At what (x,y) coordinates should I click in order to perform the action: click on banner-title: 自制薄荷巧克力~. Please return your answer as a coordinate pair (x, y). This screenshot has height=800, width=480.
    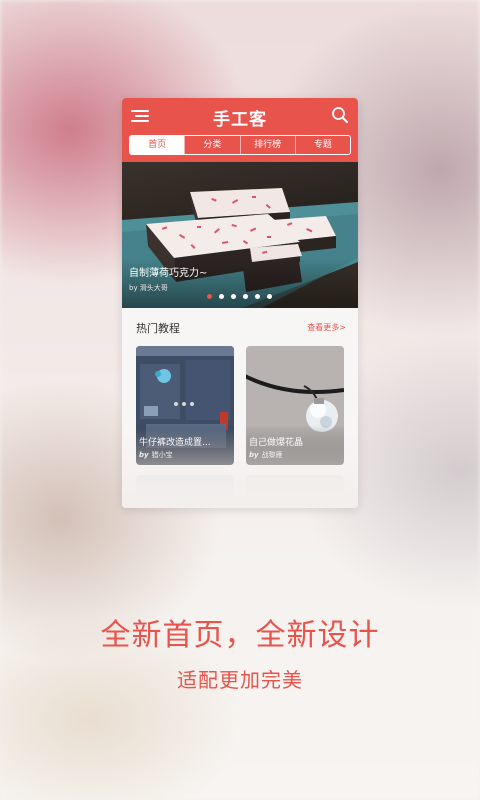
    Looking at the image, I should click on (168, 273).